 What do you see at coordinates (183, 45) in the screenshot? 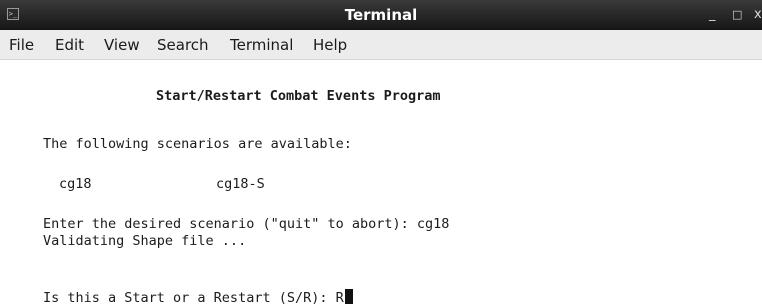
I see `menu-search: Search` at bounding box center [183, 45].